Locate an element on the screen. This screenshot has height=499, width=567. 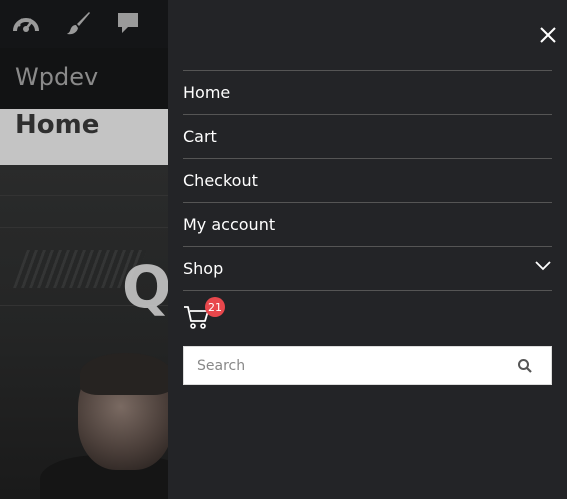
customize-brush-icon is located at coordinates (78, 23).